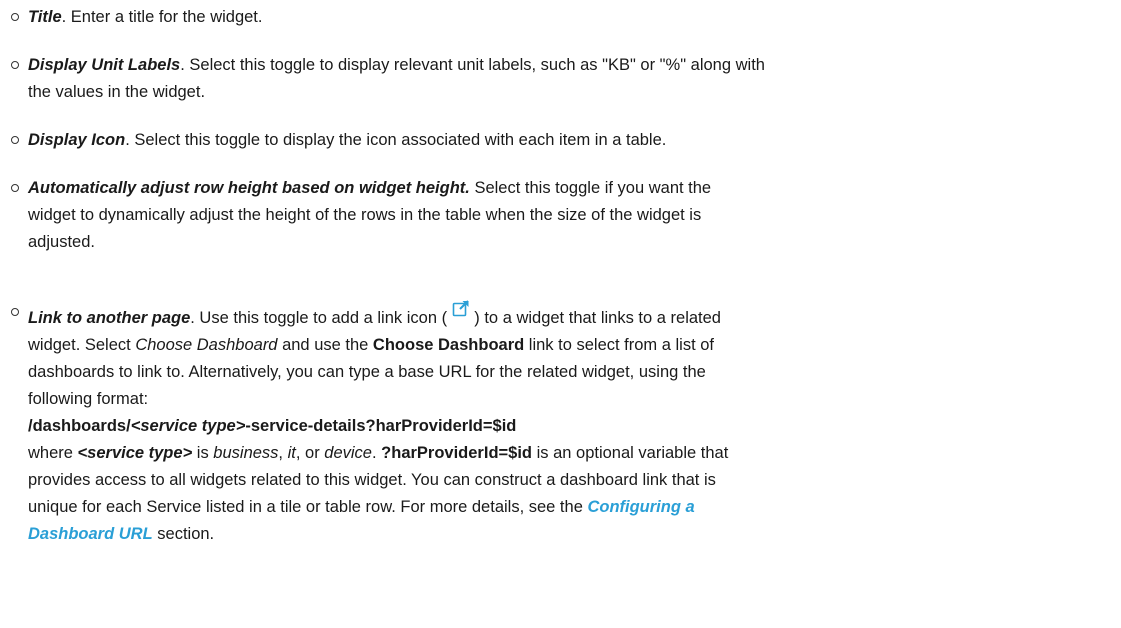 The width and height of the screenshot is (1121, 628). What do you see at coordinates (283, 453) in the screenshot?
I see `description: ,` at bounding box center [283, 453].